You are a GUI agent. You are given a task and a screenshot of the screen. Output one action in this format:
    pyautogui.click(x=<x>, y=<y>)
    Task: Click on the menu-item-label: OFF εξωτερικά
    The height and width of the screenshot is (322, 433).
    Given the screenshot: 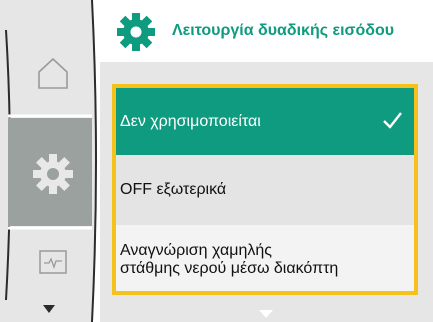 What is the action you would take?
    pyautogui.click(x=173, y=189)
    